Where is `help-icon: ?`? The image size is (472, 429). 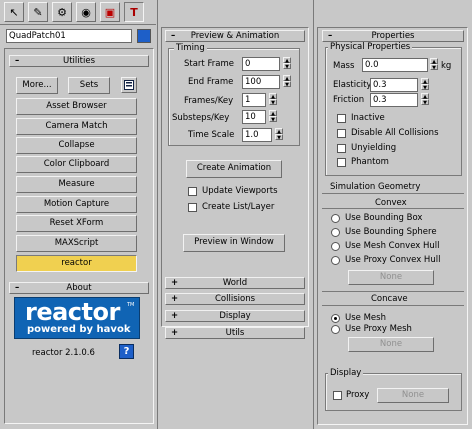
help-icon: ? is located at coordinates (126, 351).